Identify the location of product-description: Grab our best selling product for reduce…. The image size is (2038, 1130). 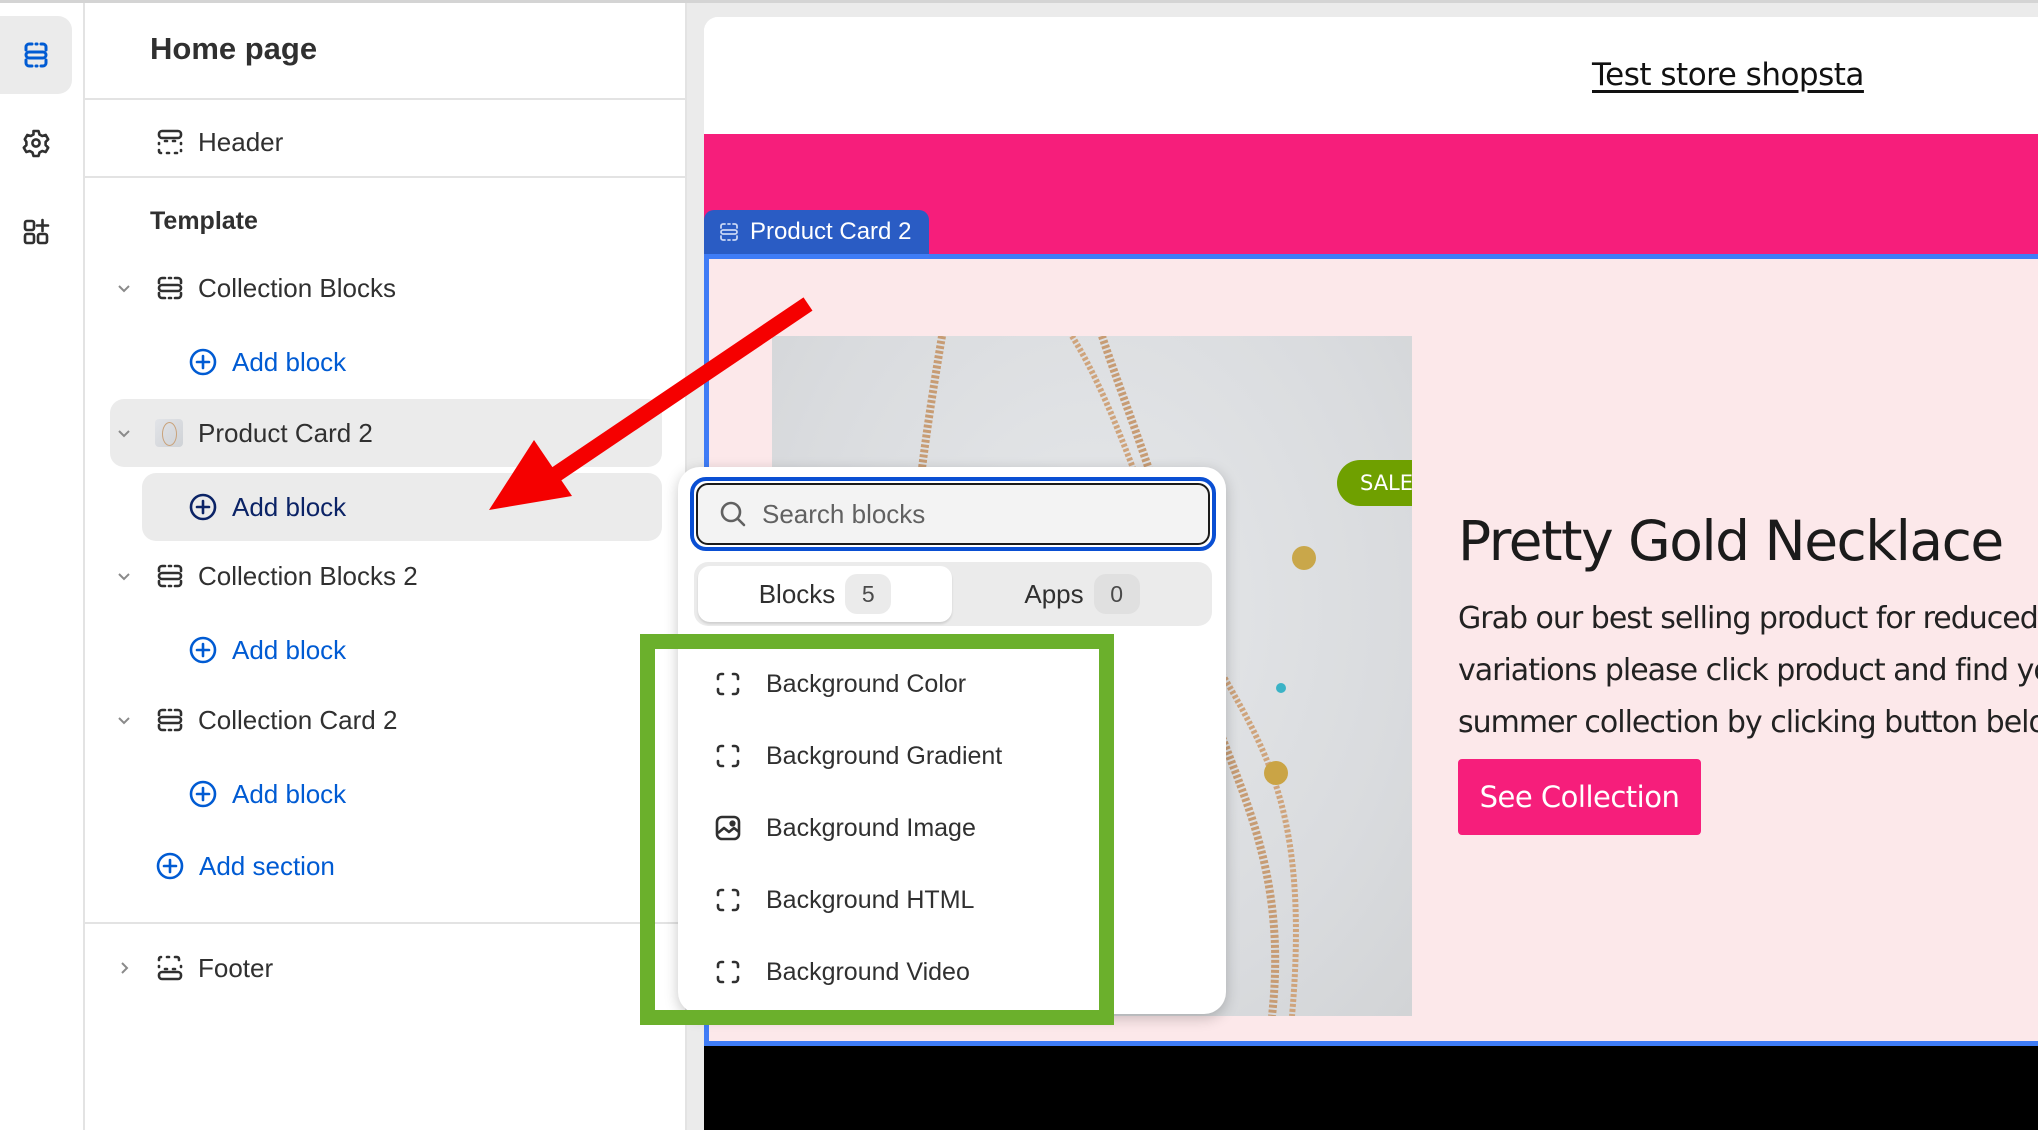
(1748, 671).